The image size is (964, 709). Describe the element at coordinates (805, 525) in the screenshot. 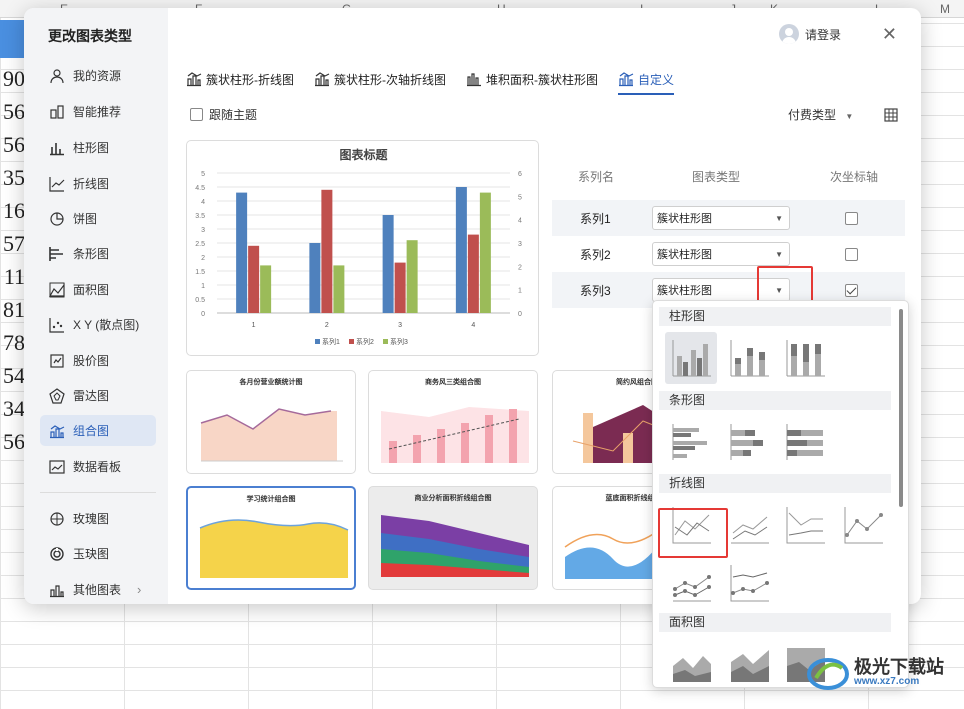

I see `percent-stacked-line-option` at that location.